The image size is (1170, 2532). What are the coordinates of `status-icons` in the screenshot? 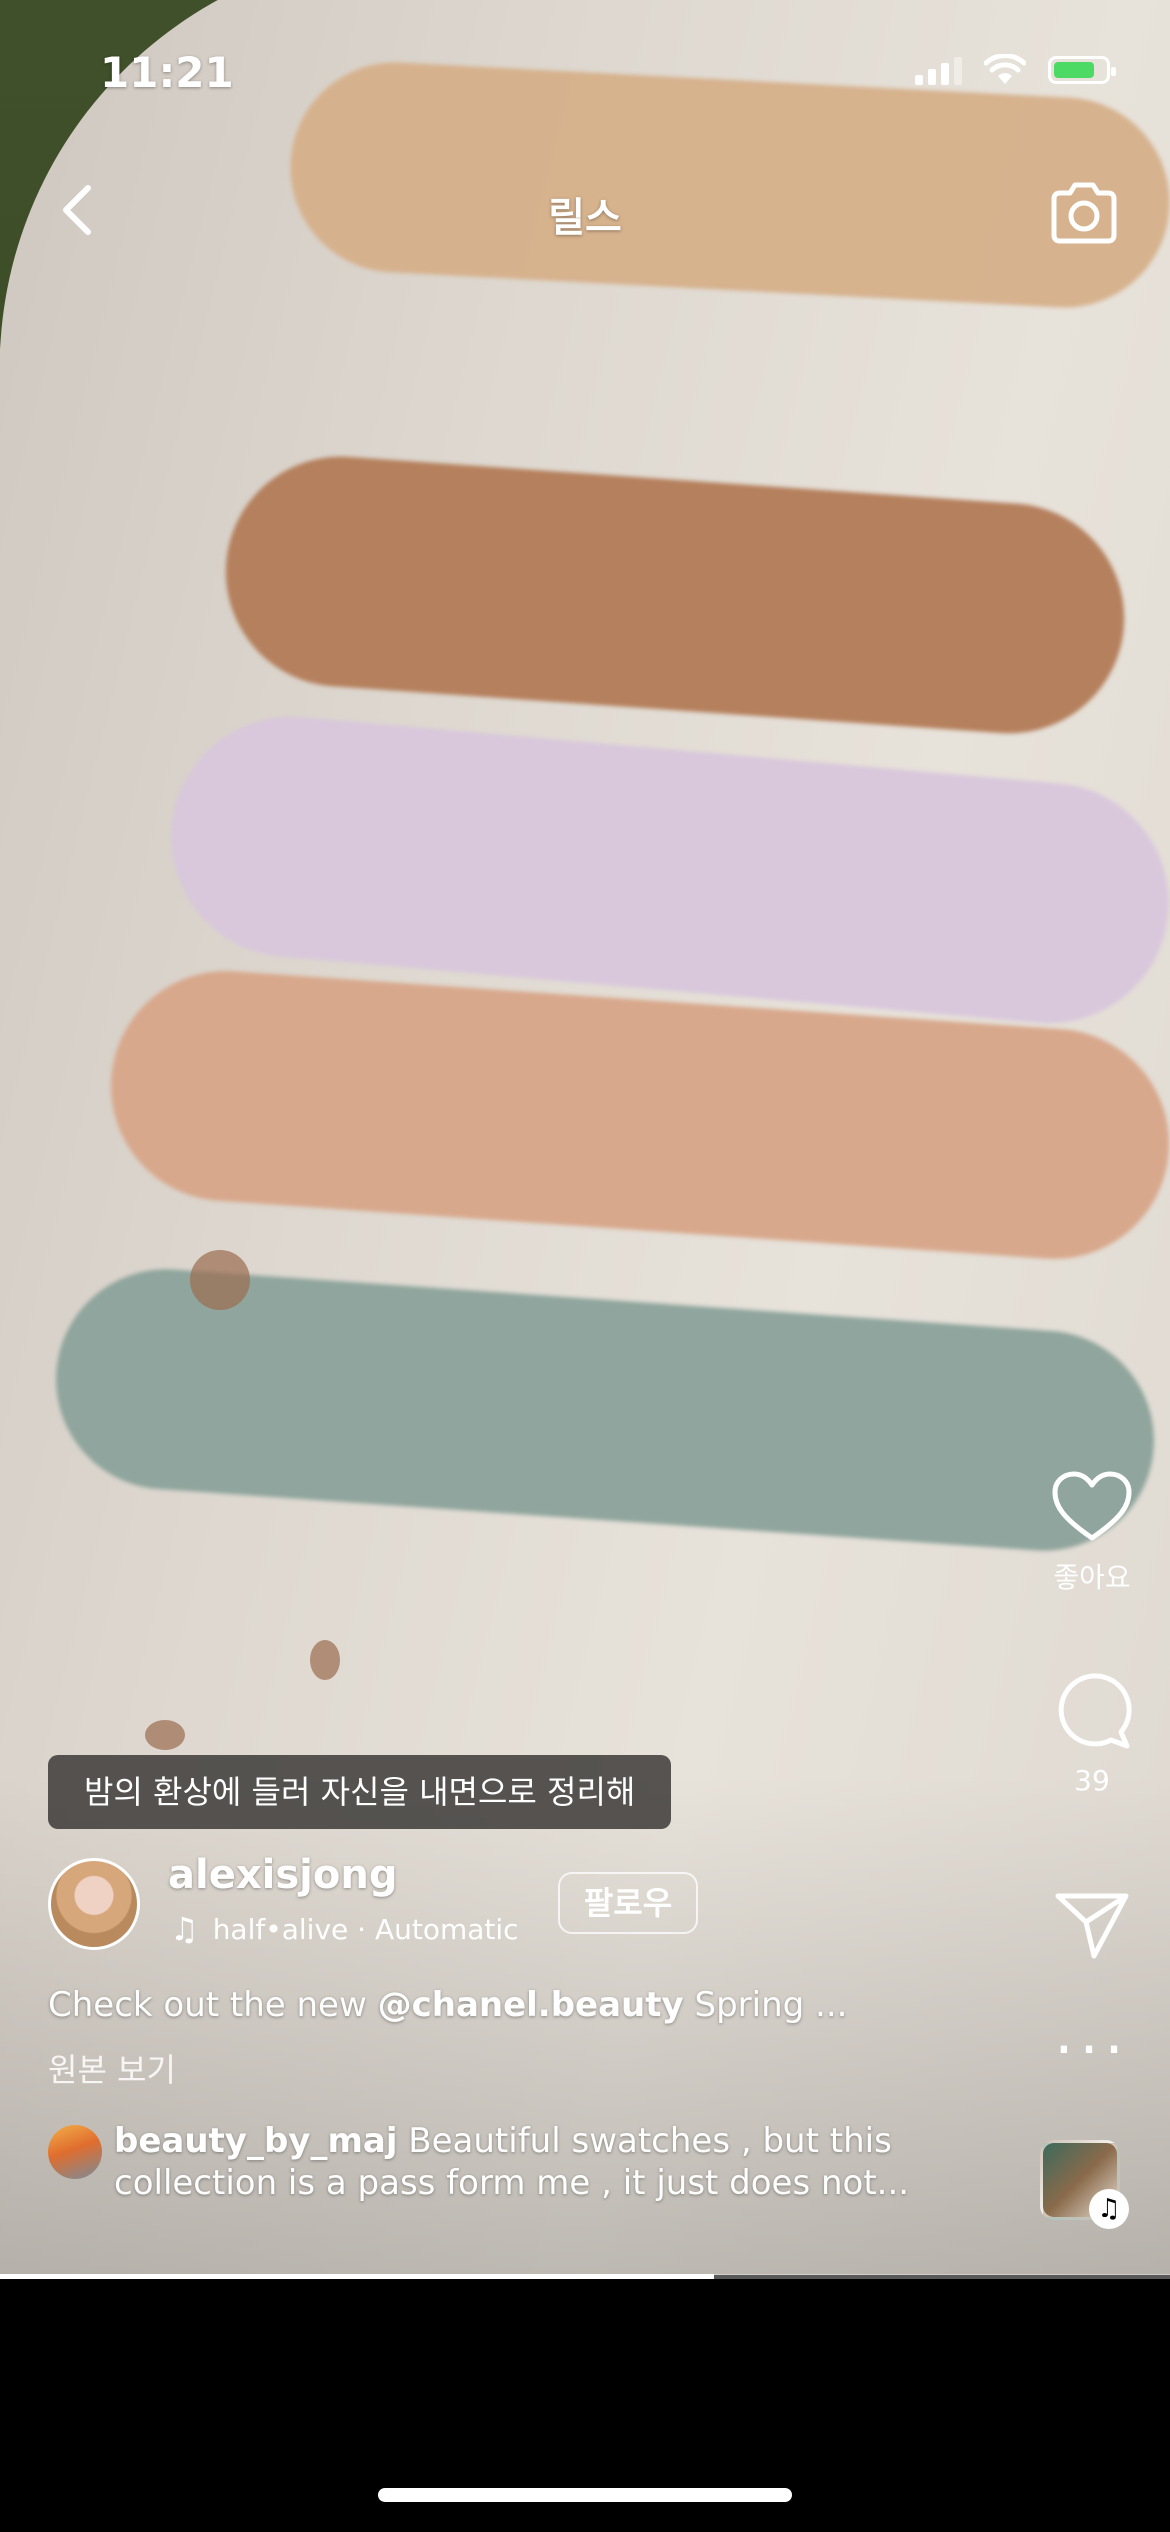 It's located at (1015, 70).